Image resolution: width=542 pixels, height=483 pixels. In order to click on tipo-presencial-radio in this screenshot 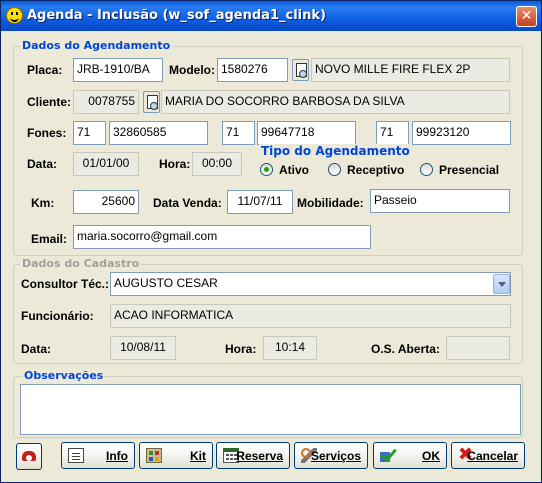, I will do `click(426, 169)`.